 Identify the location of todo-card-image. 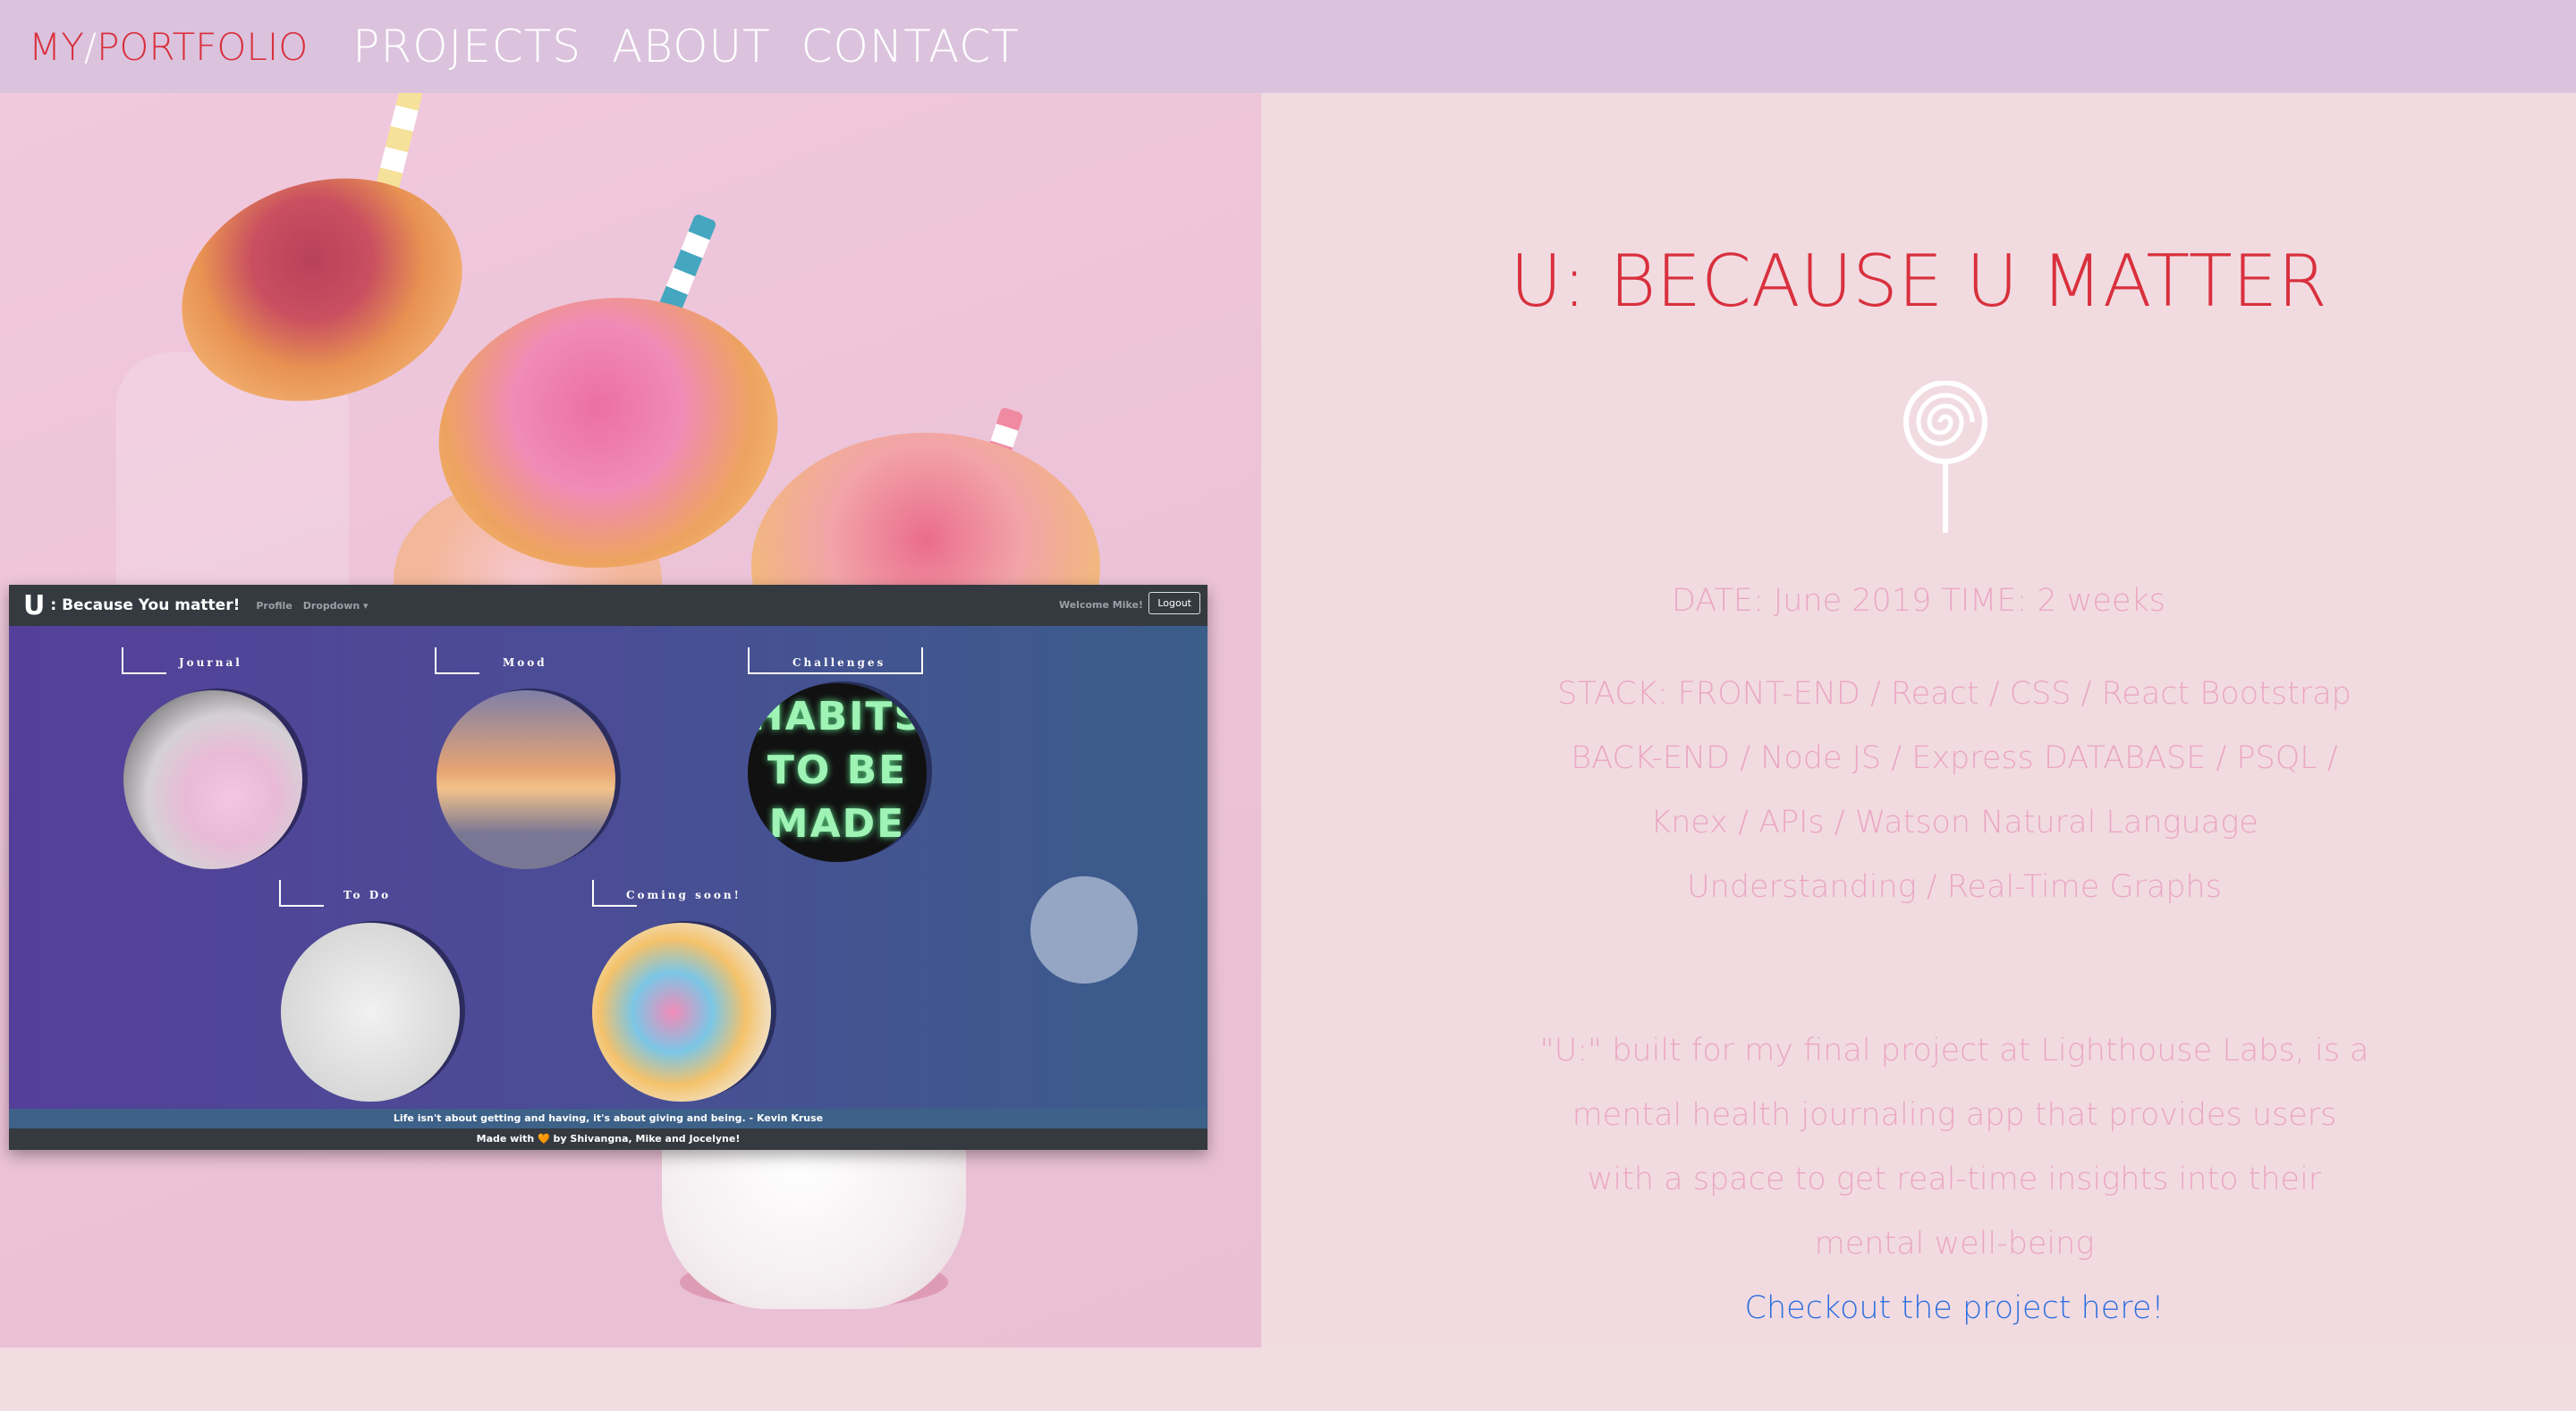
(370, 1012).